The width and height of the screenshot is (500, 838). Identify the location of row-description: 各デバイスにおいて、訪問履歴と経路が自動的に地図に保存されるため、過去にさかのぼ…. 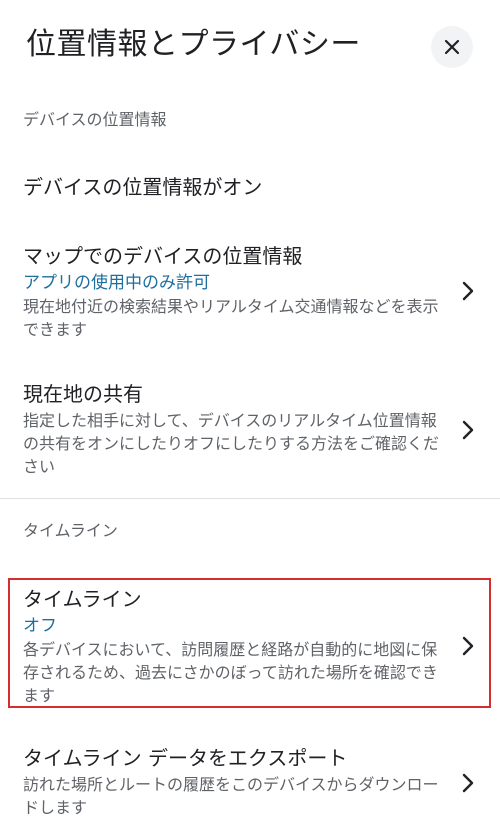
(230, 672).